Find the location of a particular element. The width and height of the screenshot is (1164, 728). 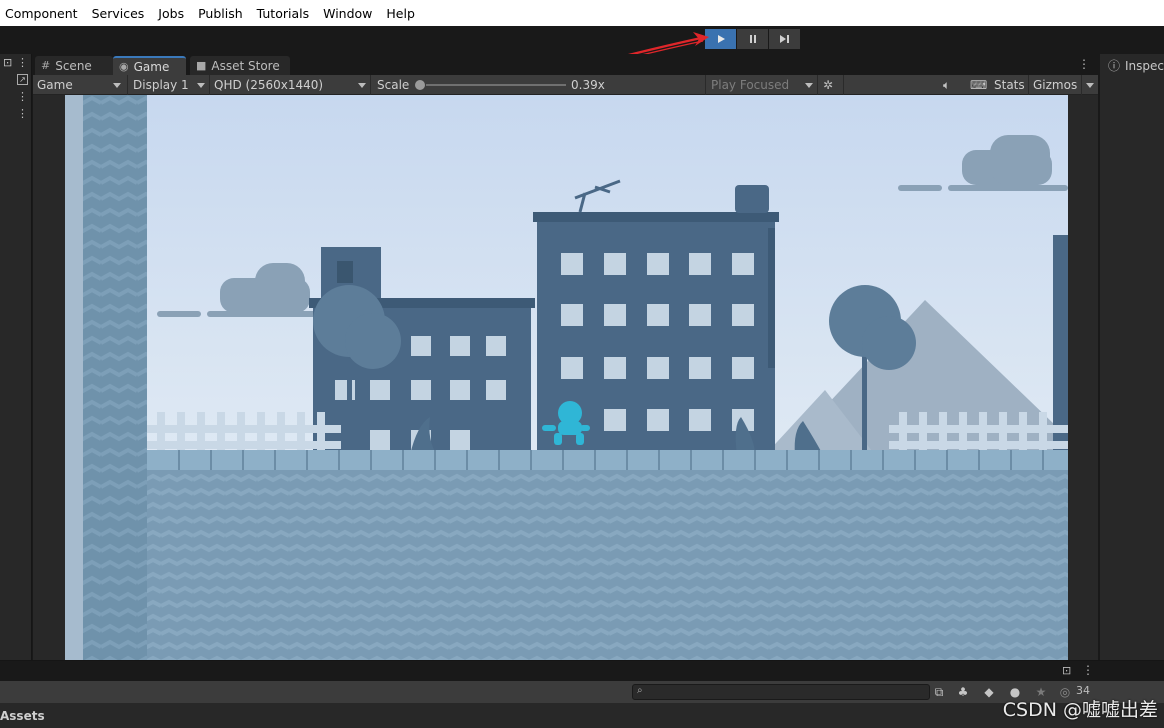

project-toolbar: ⌕ ⧉ ♣ ◆ ● ★ ◎ 34 is located at coordinates (582, 692).